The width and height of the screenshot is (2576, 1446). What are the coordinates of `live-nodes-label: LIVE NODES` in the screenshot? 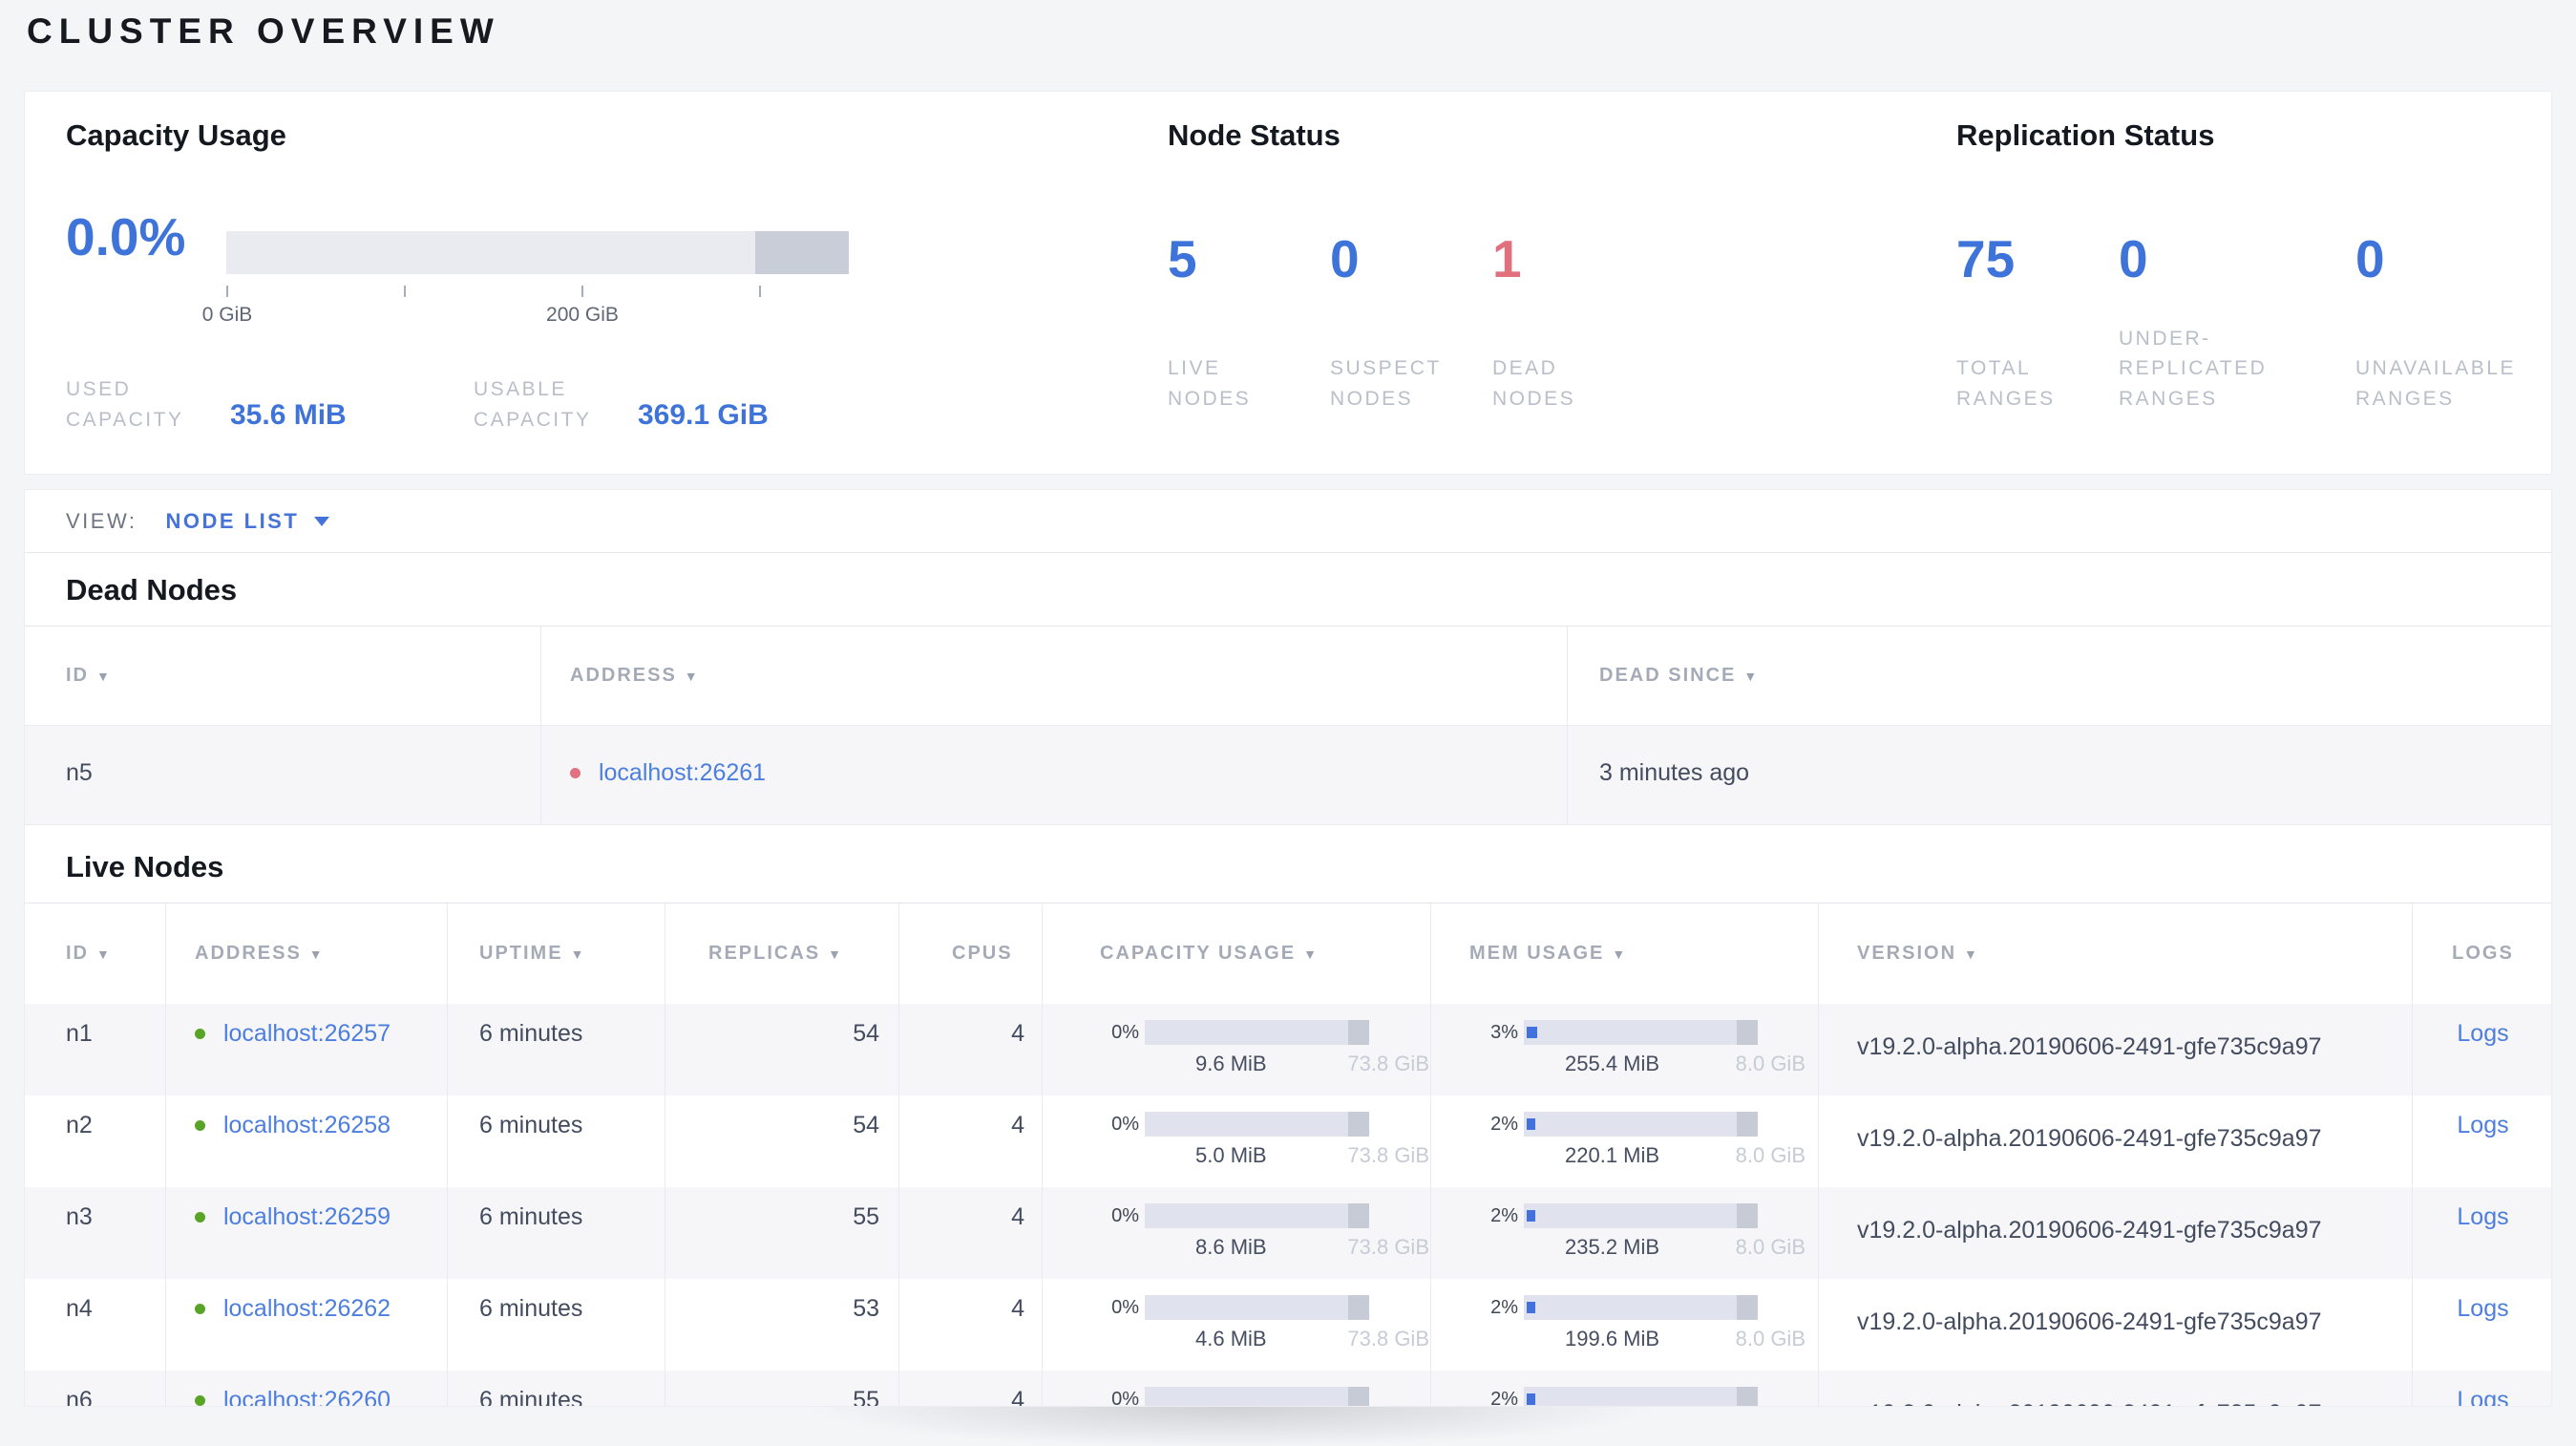 It's located at (1210, 383).